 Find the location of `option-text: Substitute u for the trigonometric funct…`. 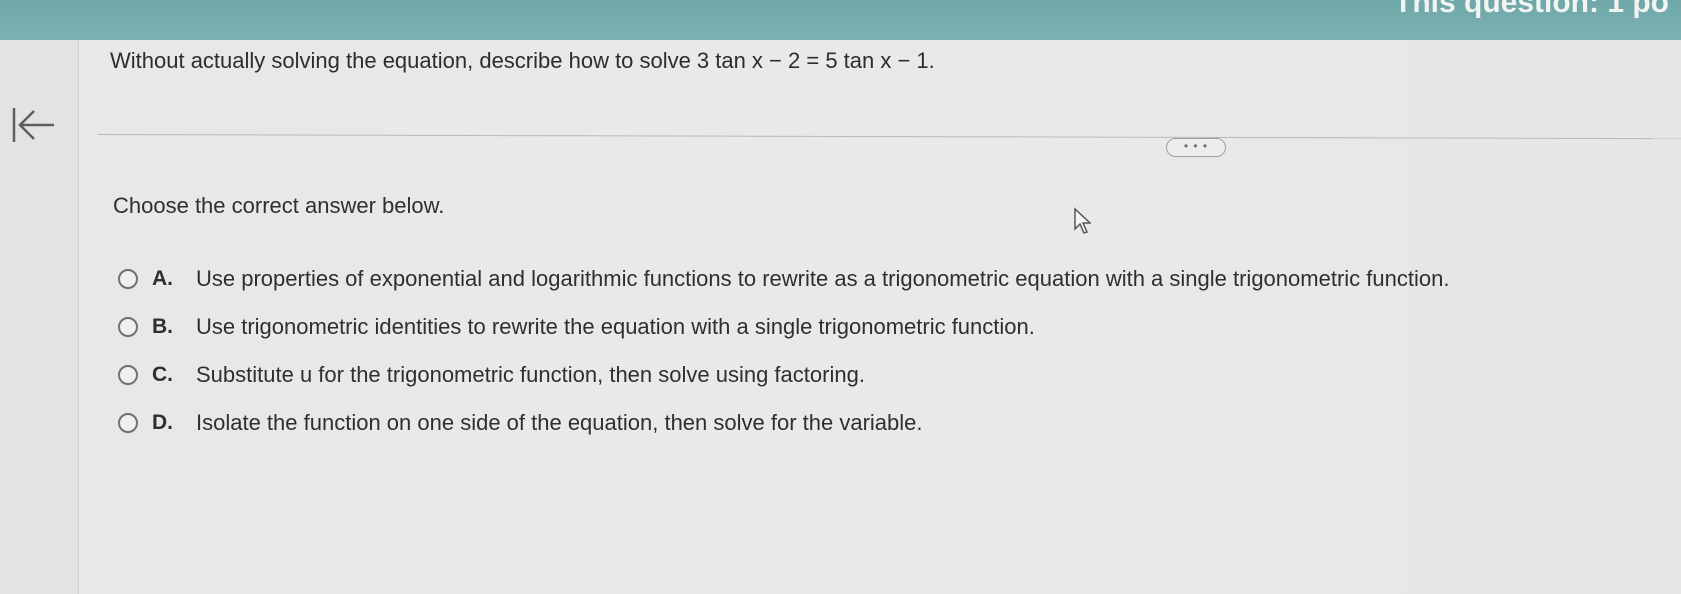

option-text: Substitute u for the trigonometric funct… is located at coordinates (530, 374).